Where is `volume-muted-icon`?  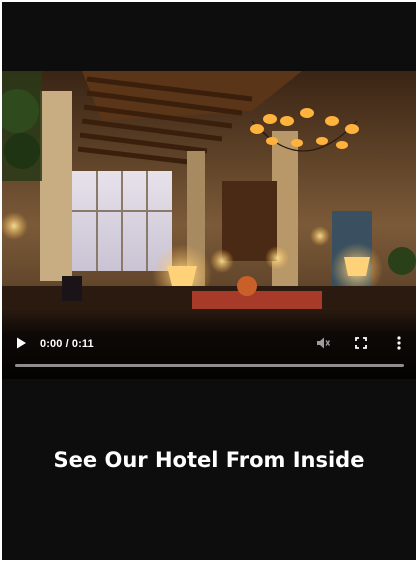 volume-muted-icon is located at coordinates (324, 343).